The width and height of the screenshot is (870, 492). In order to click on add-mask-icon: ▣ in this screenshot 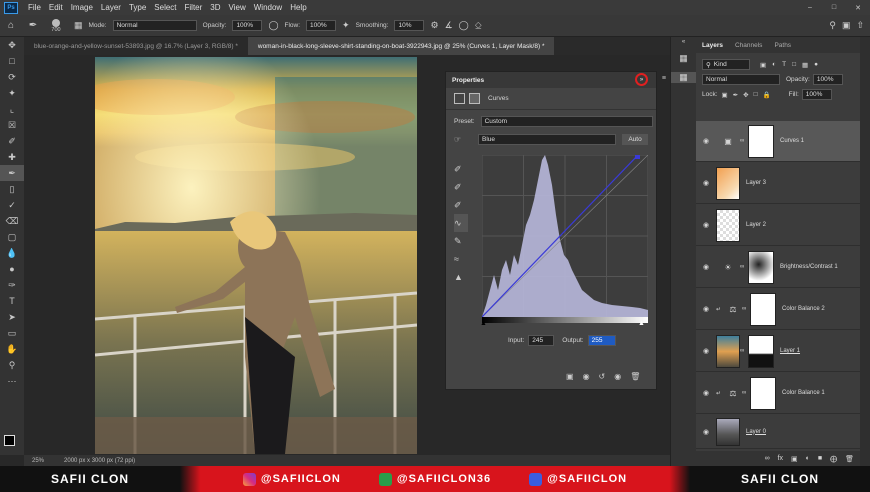, I will do `click(794, 459)`.